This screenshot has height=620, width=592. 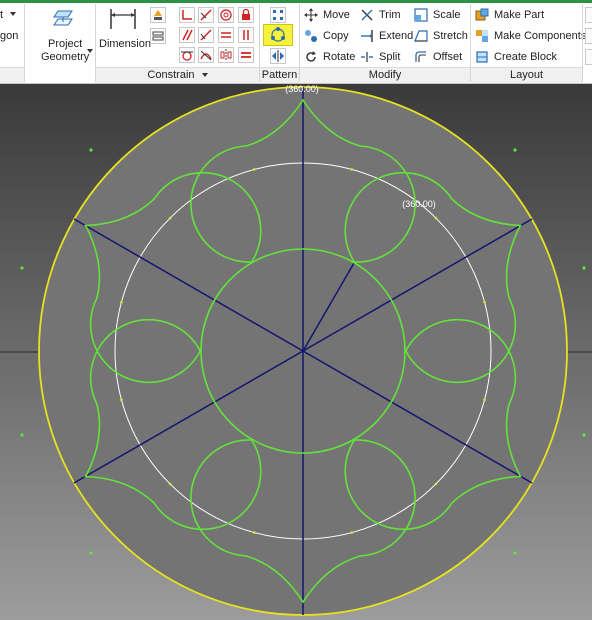 I want to click on rotate-icon, so click(x=311, y=56).